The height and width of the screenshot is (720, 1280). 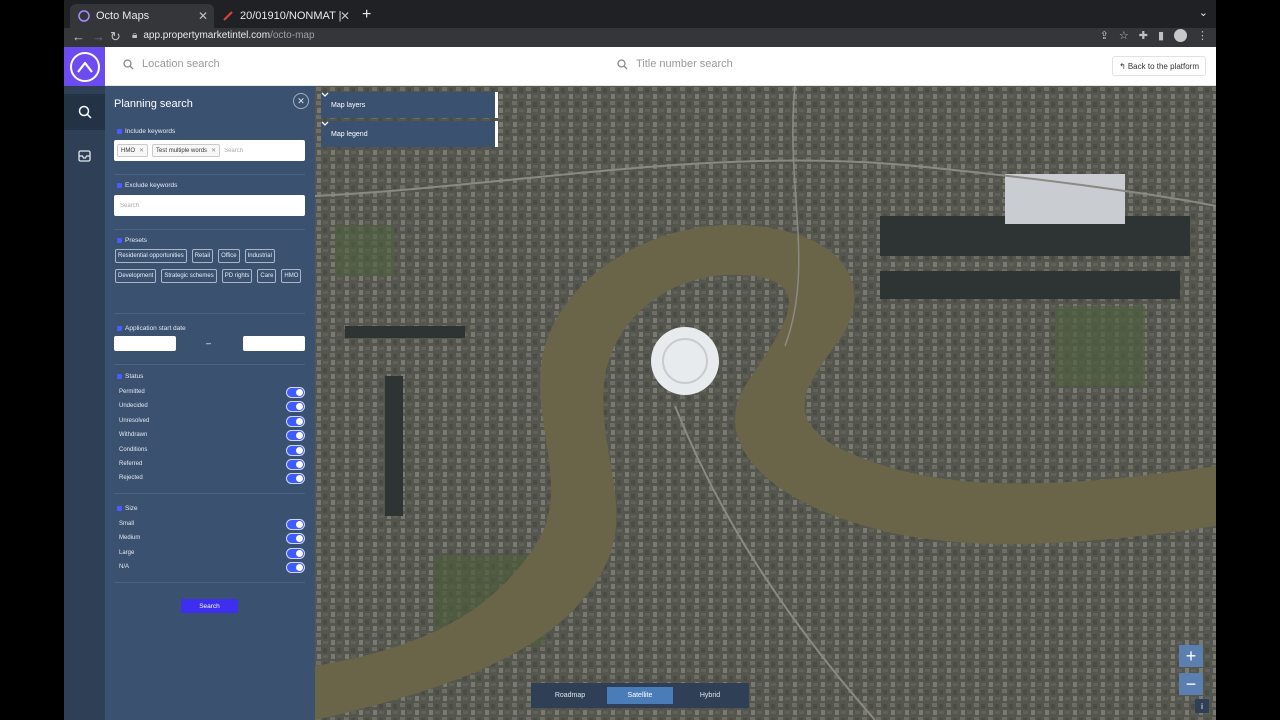 What do you see at coordinates (1203, 12) in the screenshot?
I see `tab-search-chevron-icon: ⌄` at bounding box center [1203, 12].